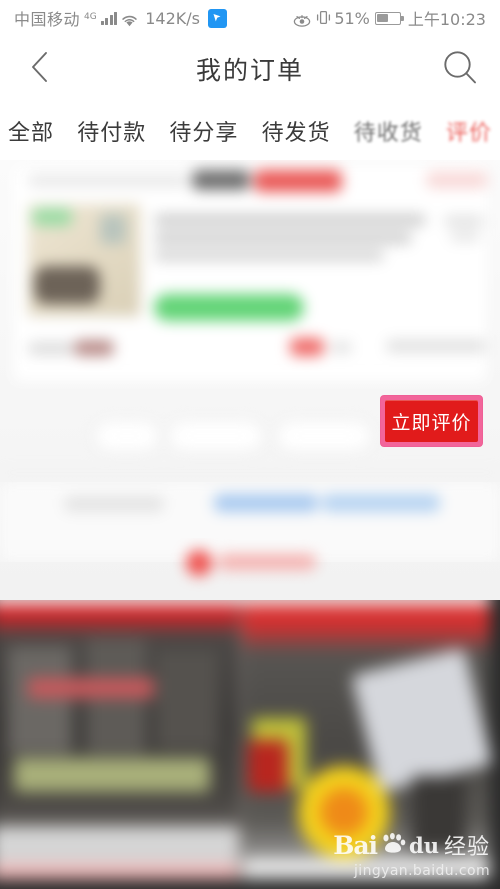 This screenshot has width=500, height=889. I want to click on battery-percent-label: 51%, so click(352, 18).